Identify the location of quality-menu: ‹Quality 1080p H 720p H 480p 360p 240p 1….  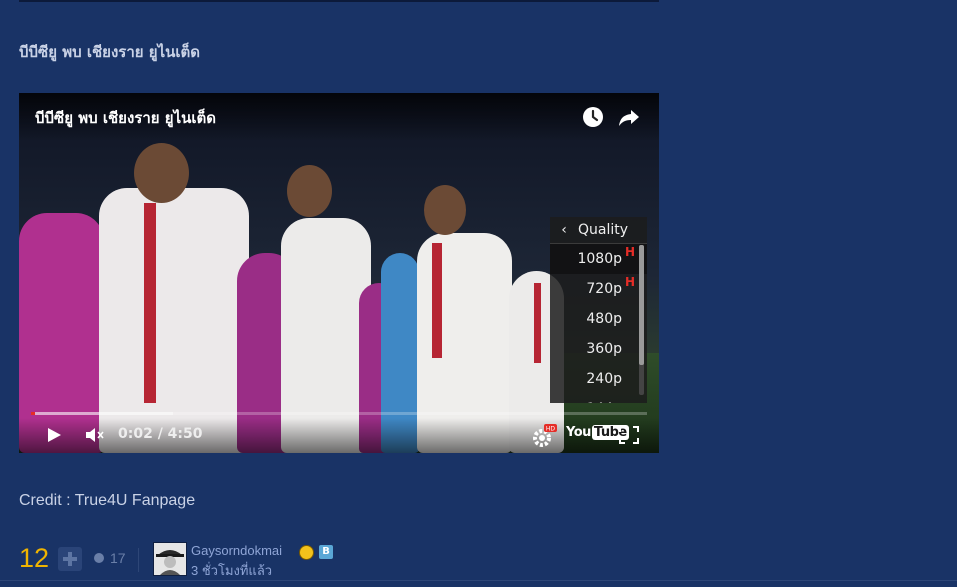
(598, 310).